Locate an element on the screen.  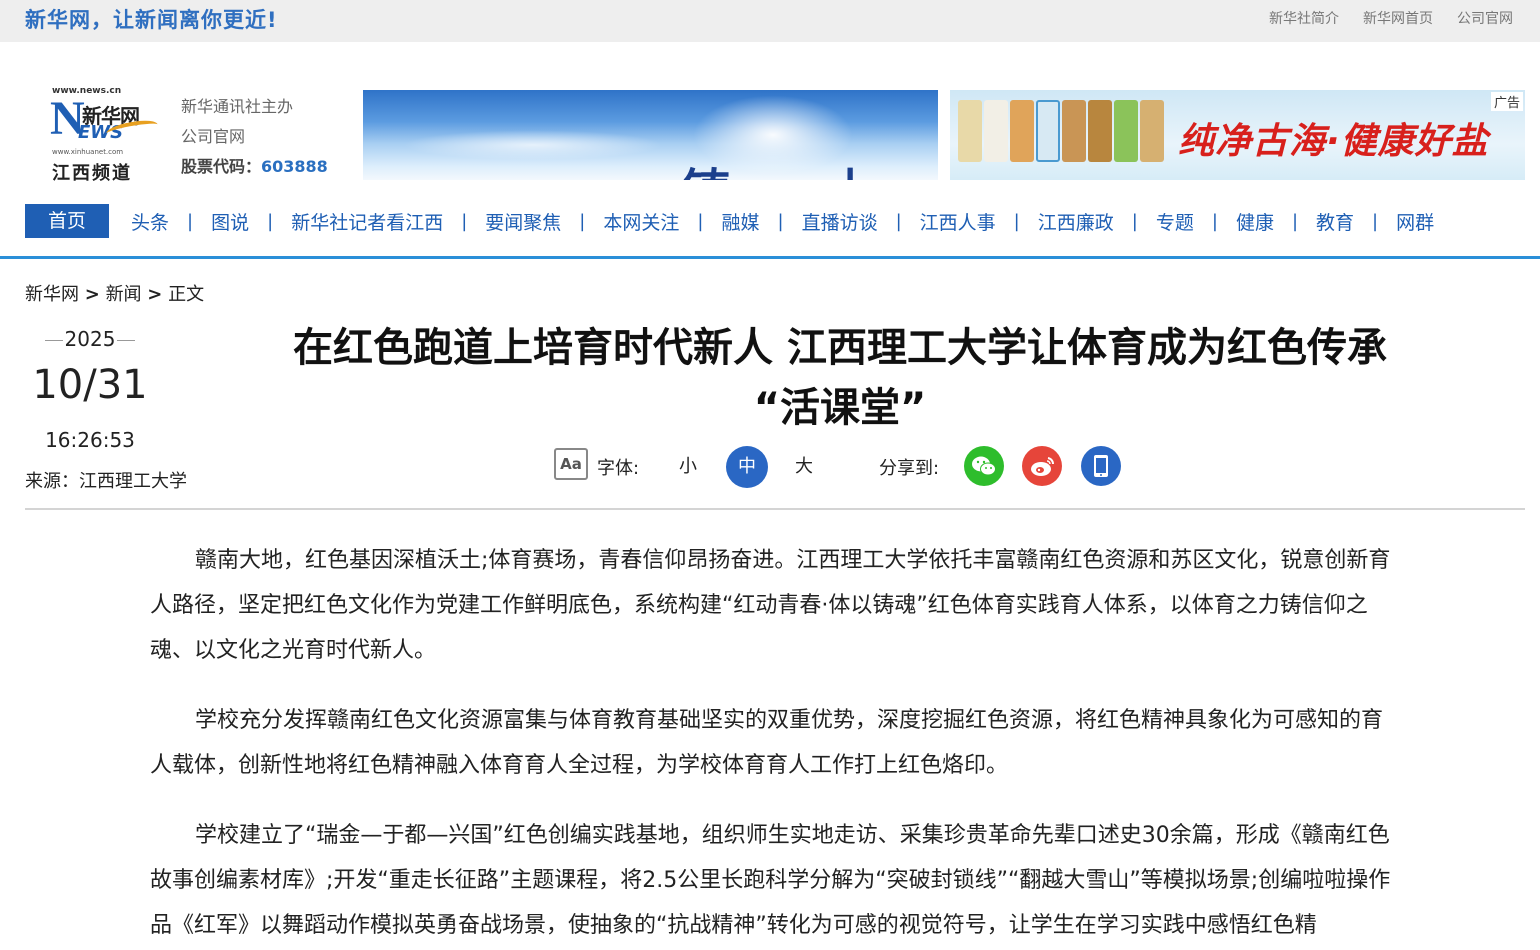
top-links: 新华社简介 新华网首页 公司官网 is located at coordinates (1391, 18).